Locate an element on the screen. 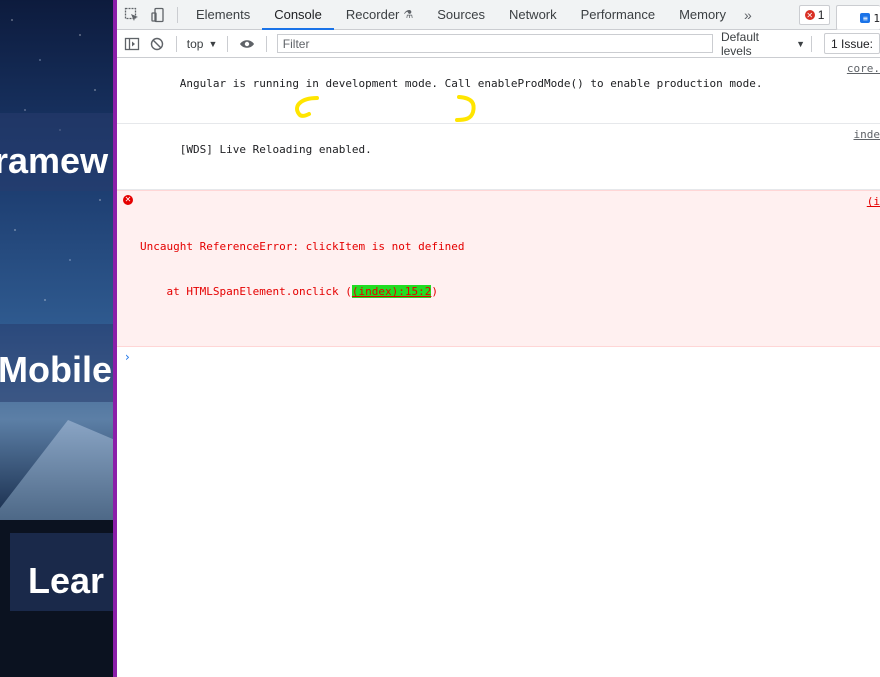 The image size is (880, 677). console-toolbar: top ▼ Default levels ▼ 1 Issue: is located at coordinates (498, 44).